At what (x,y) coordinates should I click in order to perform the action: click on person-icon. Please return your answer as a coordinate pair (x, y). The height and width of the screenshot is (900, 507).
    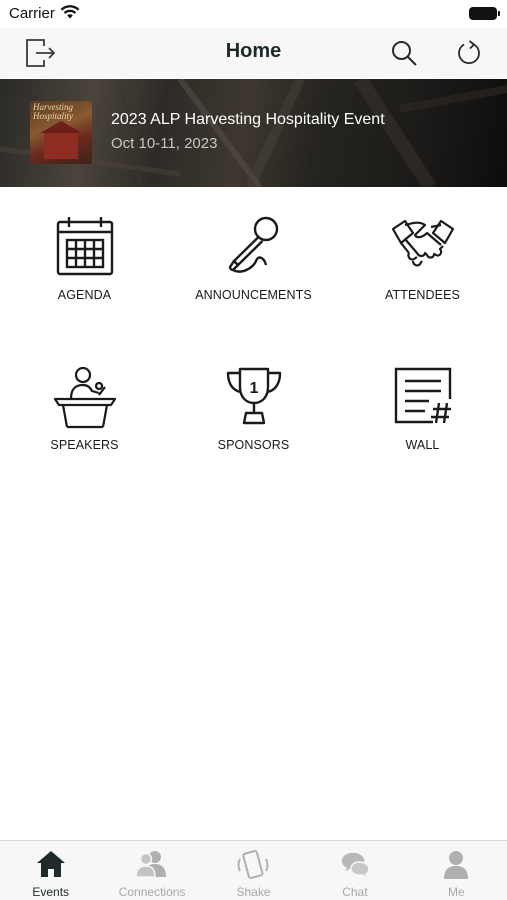
    Looking at the image, I should click on (456, 865).